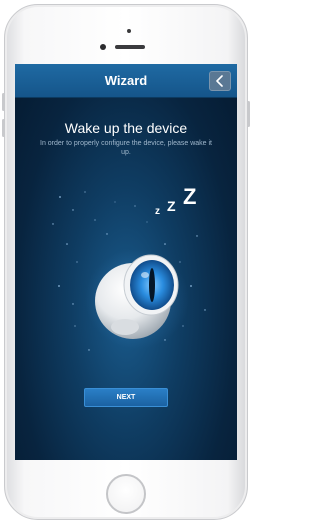 The image size is (320, 524). I want to click on sensor-dot, so click(129, 31).